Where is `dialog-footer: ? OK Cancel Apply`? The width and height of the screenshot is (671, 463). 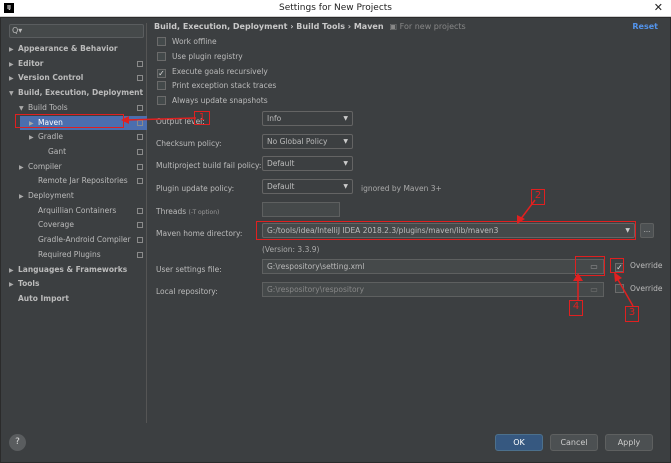
dialog-footer: ? OK Cancel Apply is located at coordinates (335, 445).